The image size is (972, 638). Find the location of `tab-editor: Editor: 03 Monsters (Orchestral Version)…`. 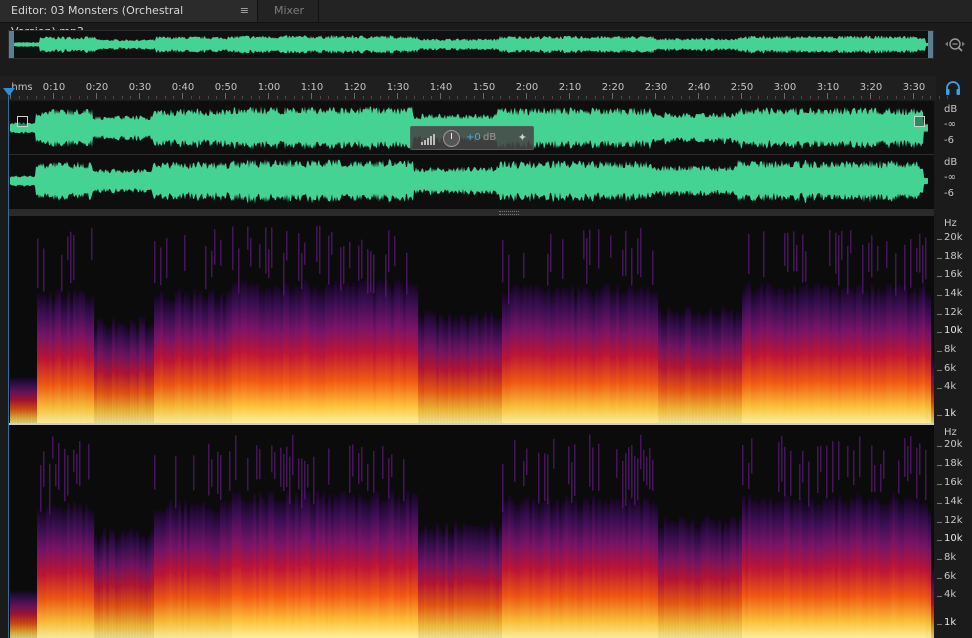

tab-editor: Editor: 03 Monsters (Orchestral Version)… is located at coordinates (129, 19).